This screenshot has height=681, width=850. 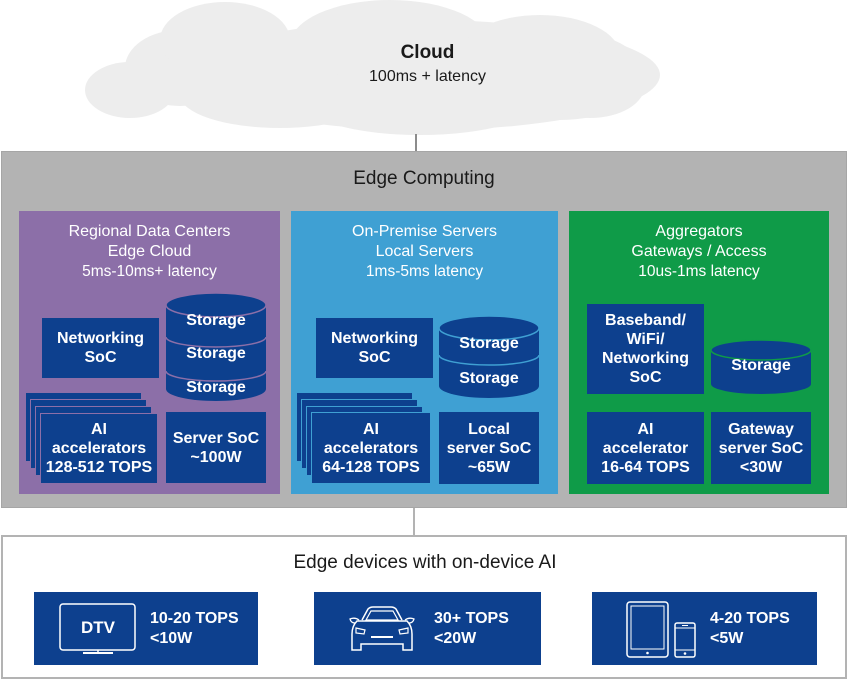 I want to click on block-line: ~100W, so click(x=216, y=457).